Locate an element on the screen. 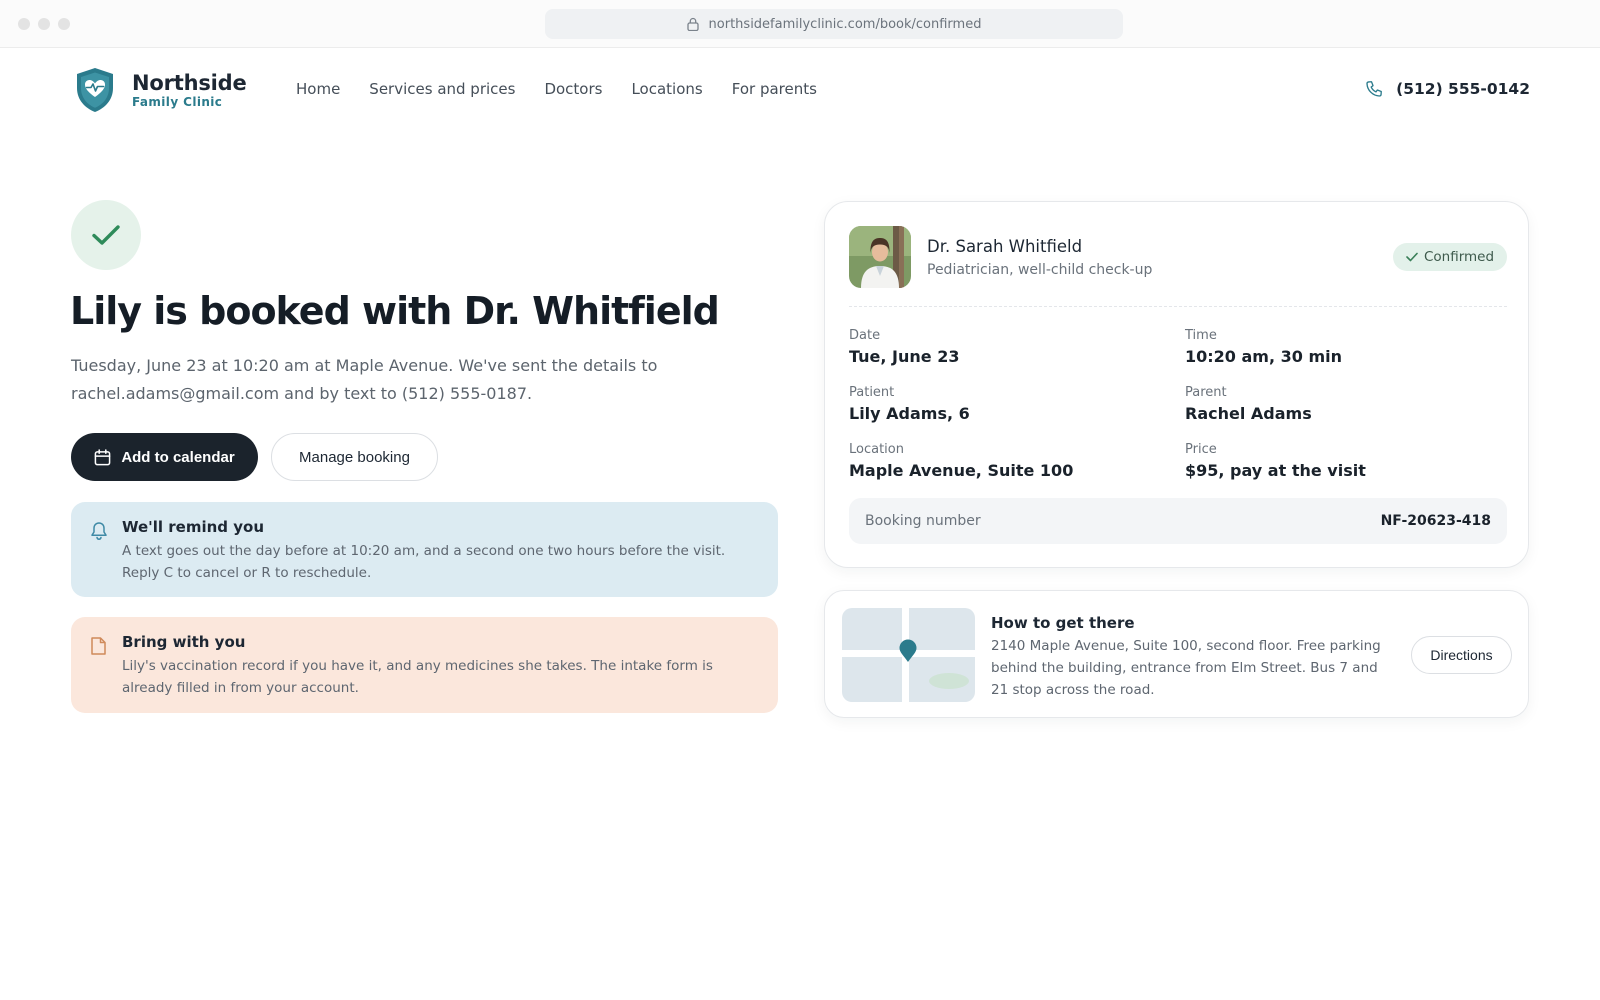 The height and width of the screenshot is (1000, 1600). nav-home: Home is located at coordinates (318, 89).